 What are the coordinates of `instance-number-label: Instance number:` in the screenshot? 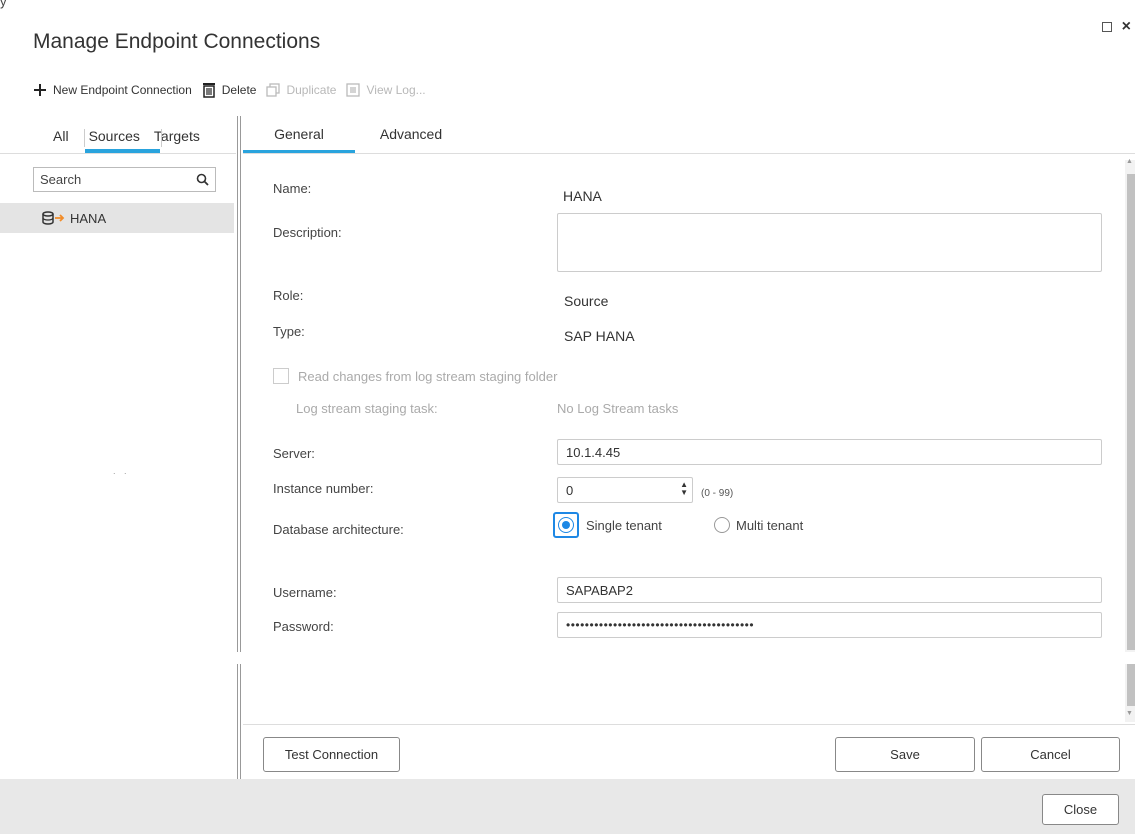 It's located at (323, 488).